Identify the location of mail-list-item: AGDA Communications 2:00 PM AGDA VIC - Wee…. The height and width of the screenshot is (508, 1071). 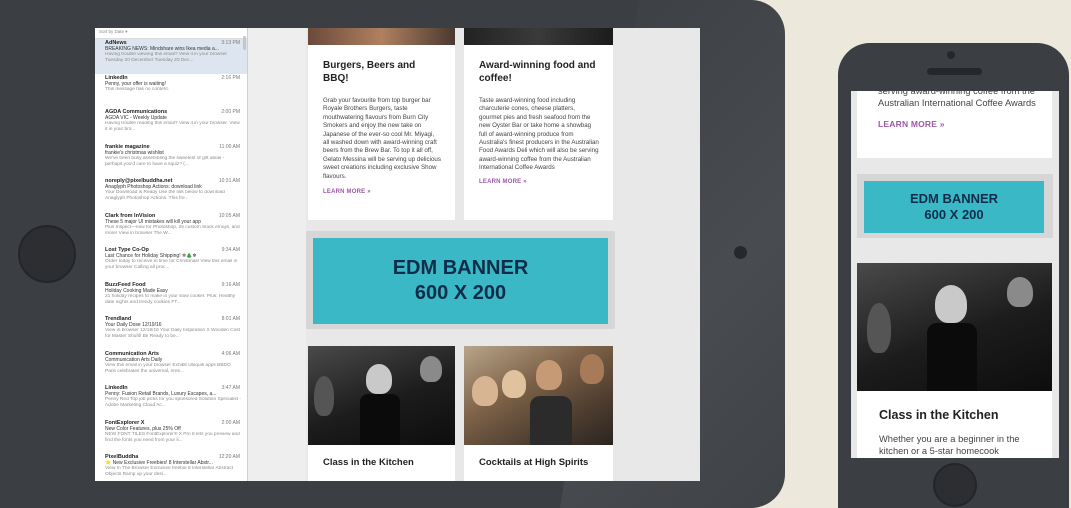
(171, 125).